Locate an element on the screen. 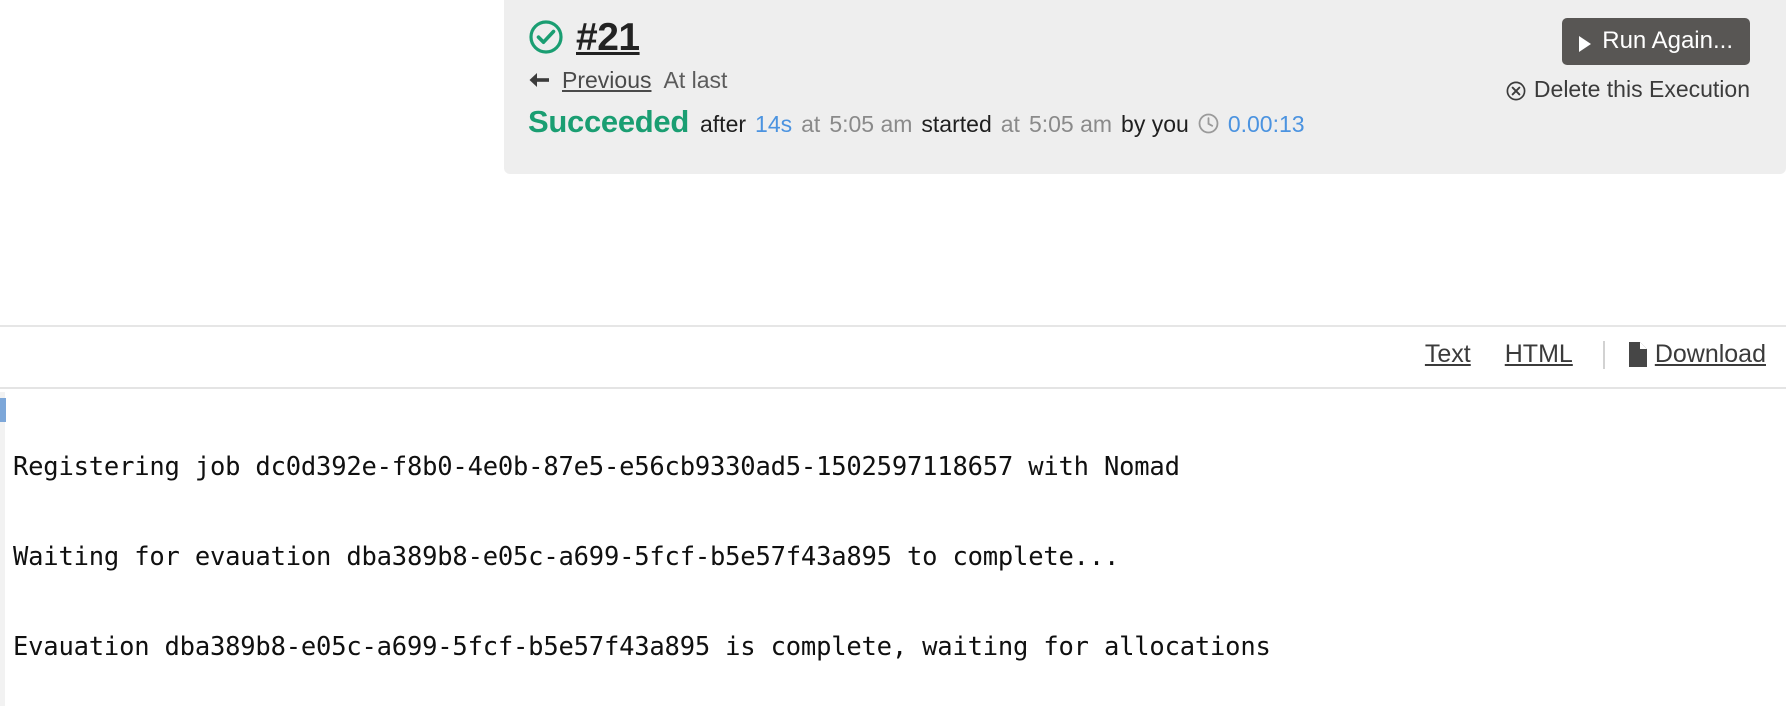 The height and width of the screenshot is (706, 1786). arrow-left-icon is located at coordinates (539, 80).